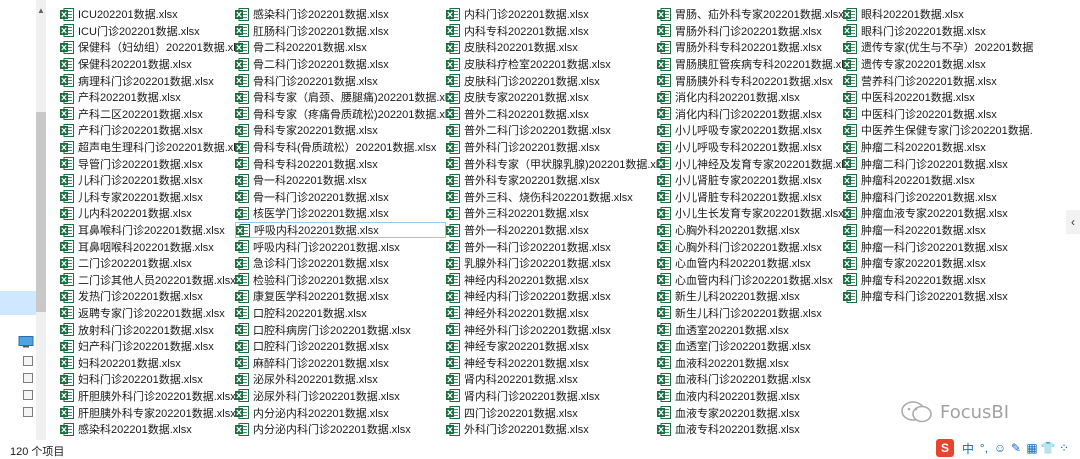 This screenshot has height=459, width=1080. What do you see at coordinates (551, 64) in the screenshot?
I see `file-item: 皮肤科疗检室202201数据.xlsx` at bounding box center [551, 64].